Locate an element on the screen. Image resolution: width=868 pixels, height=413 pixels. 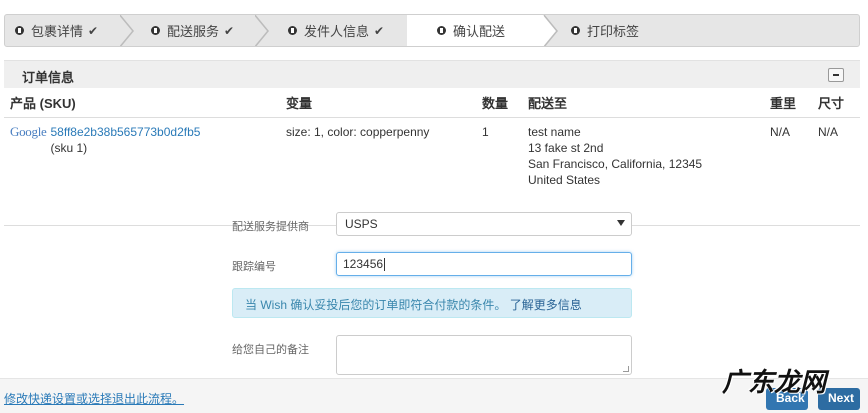
step-label: 发件人信息 is located at coordinates (337, 31).